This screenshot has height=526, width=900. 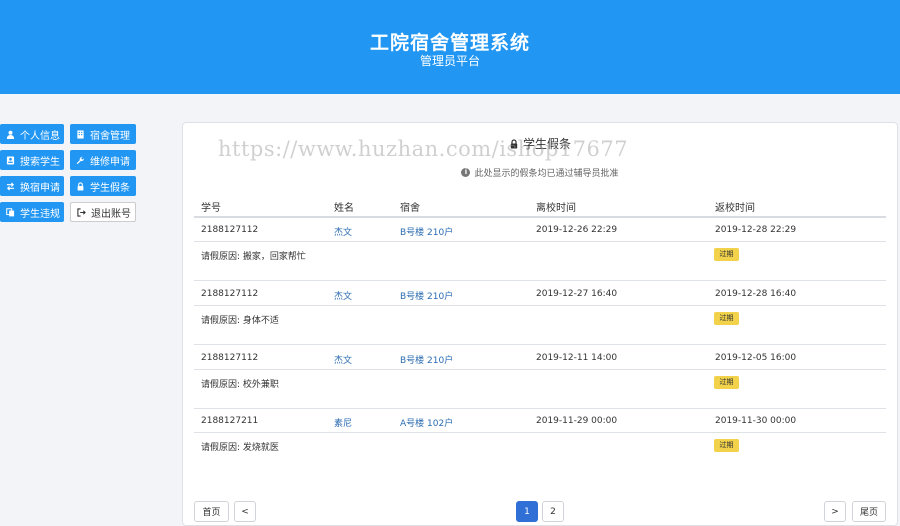 I want to click on sidebar-item-dorm-manage: 宿舍管理, so click(x=103, y=134).